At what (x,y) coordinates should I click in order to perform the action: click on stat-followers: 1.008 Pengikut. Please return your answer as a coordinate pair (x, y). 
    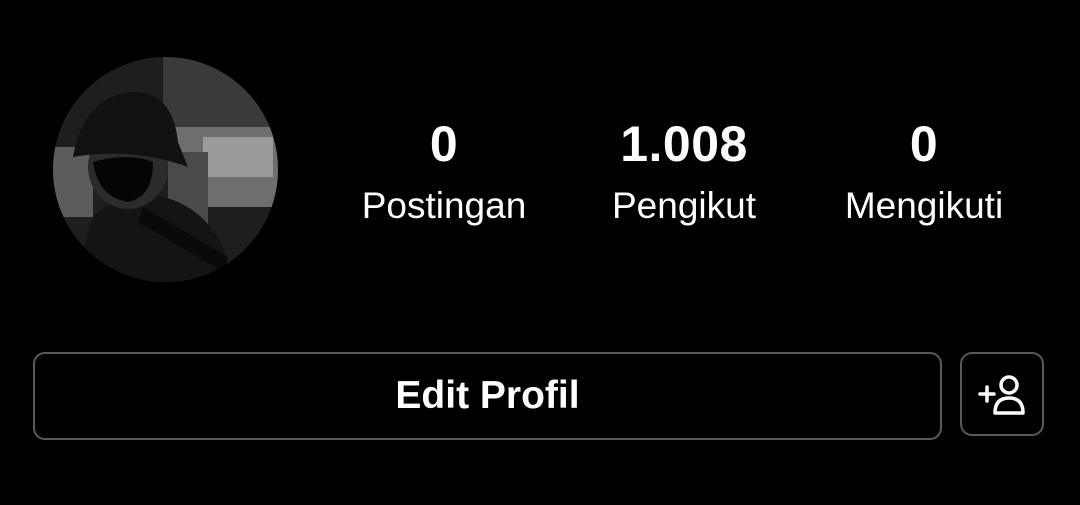
    Looking at the image, I should click on (684, 174).